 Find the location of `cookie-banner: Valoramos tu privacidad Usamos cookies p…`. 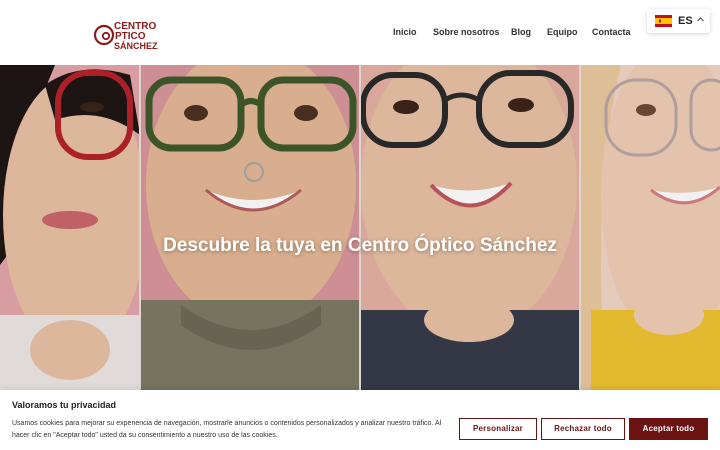

cookie-banner: Valoramos tu privacidad Usamos cookies p… is located at coordinates (360, 420).